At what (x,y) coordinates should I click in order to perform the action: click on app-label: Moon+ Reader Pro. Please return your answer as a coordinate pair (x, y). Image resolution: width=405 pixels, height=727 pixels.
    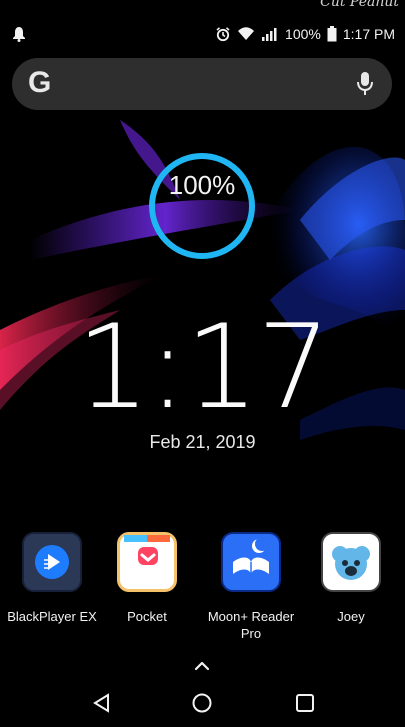
    Looking at the image, I should click on (251, 625).